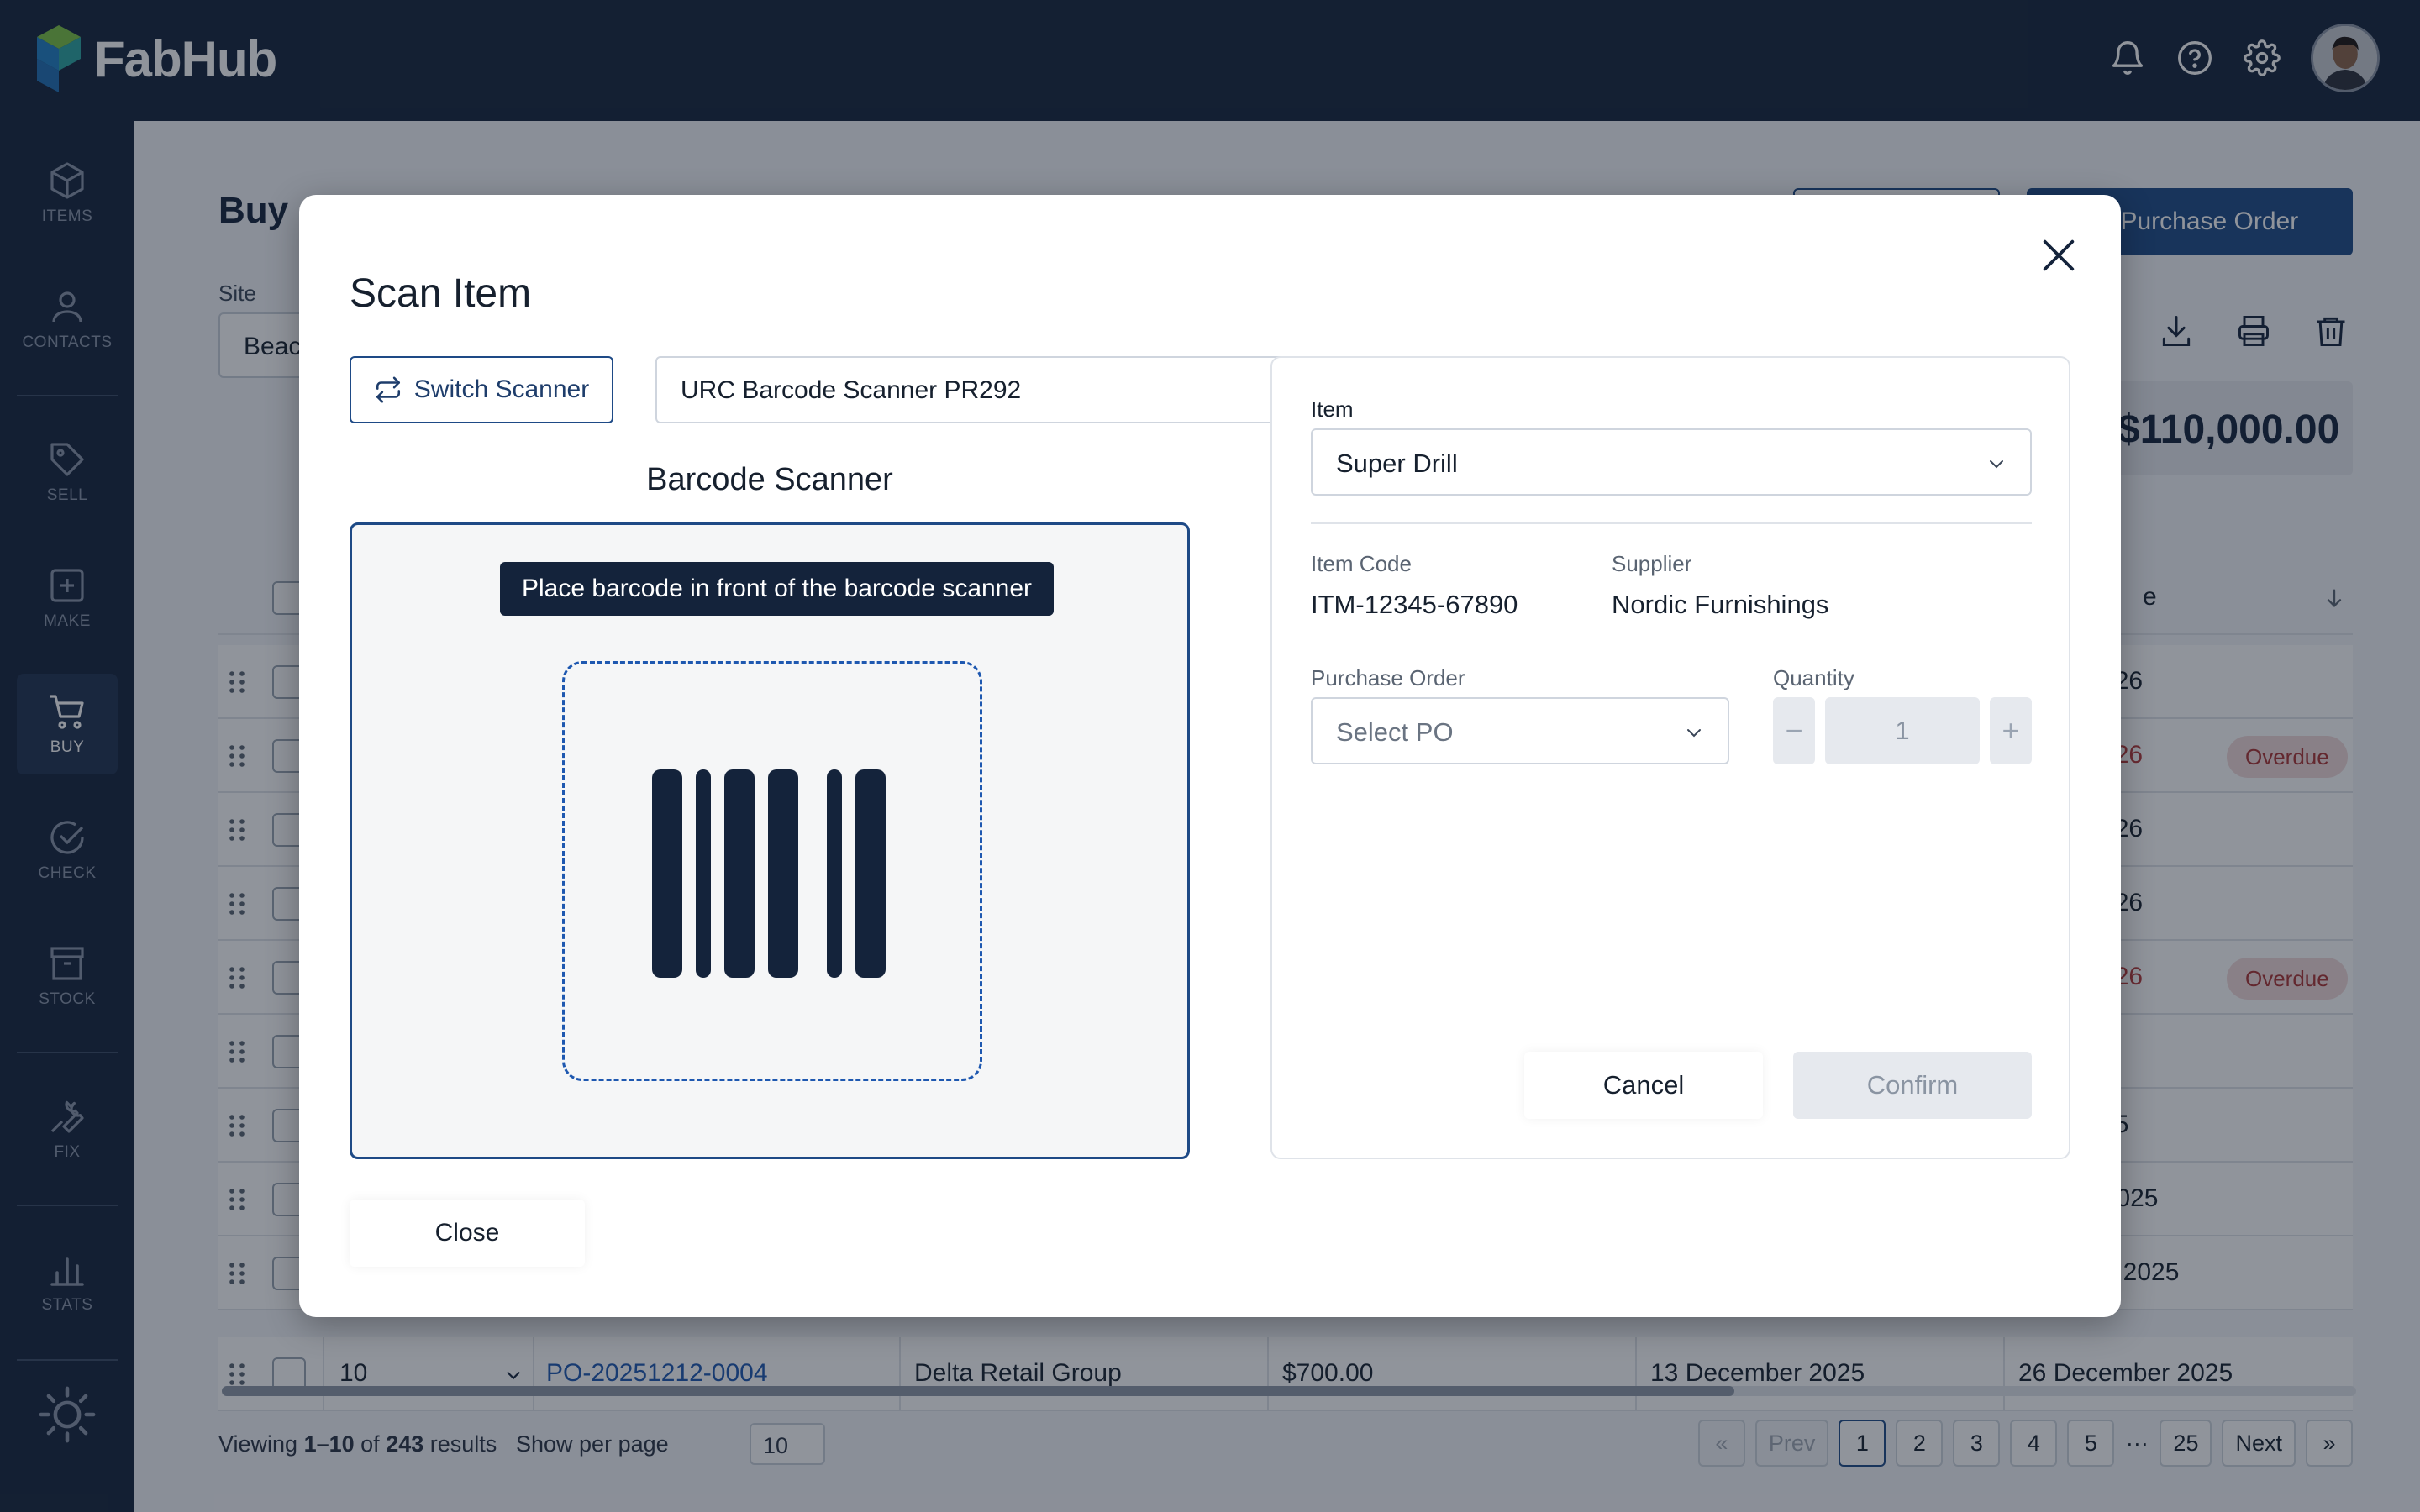  What do you see at coordinates (769, 479) in the screenshot?
I see `scanner-title: Barcode Scanner` at bounding box center [769, 479].